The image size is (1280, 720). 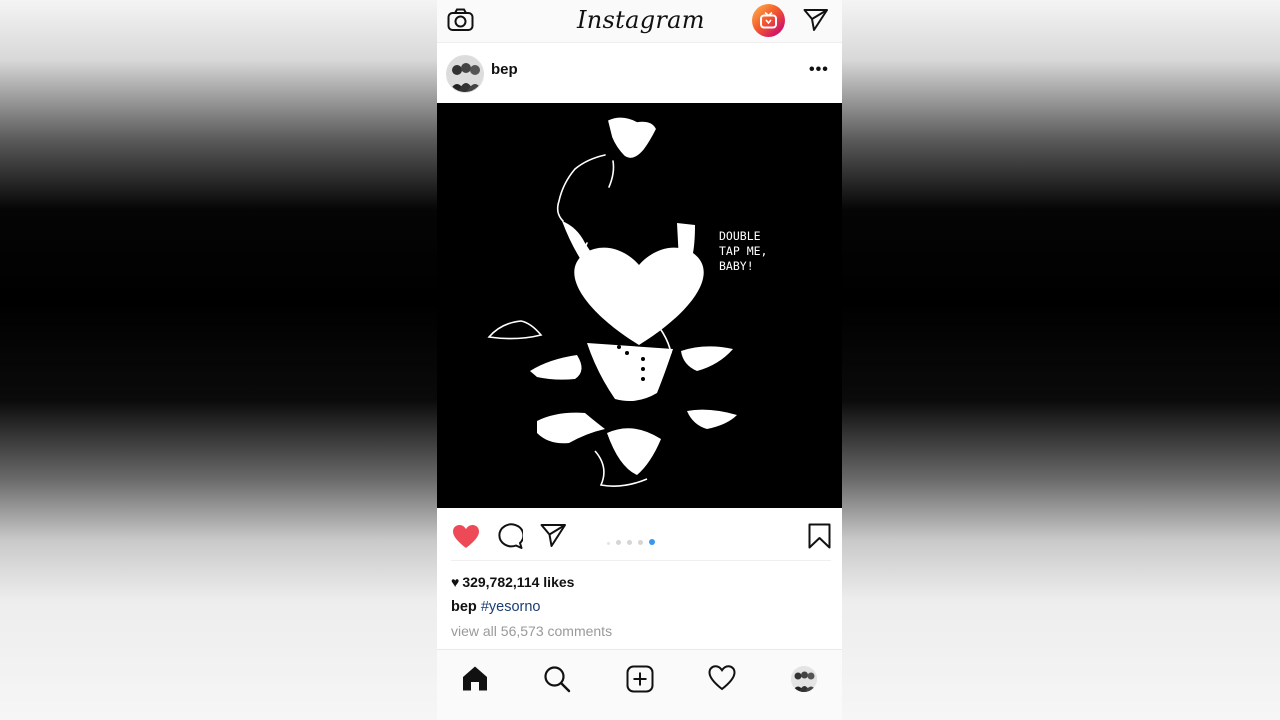 I want to click on carousel-indicator, so click(x=634, y=541).